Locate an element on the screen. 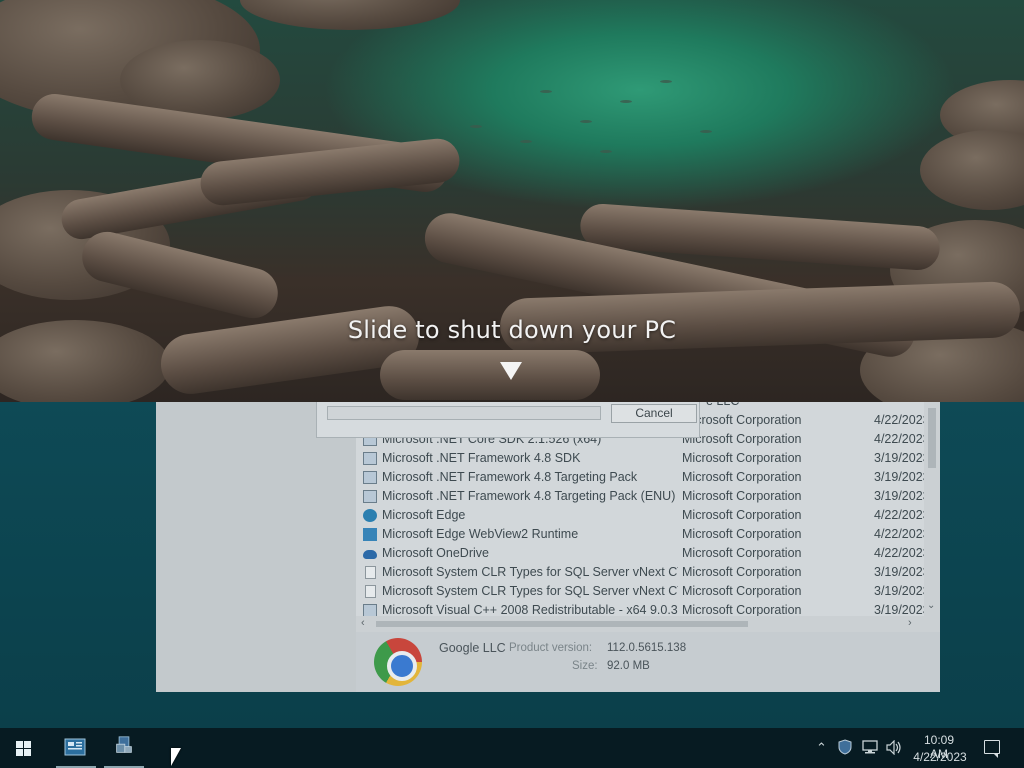 This screenshot has height=768, width=1024. chevron-up-icon: ⌃ is located at coordinates (821, 748).